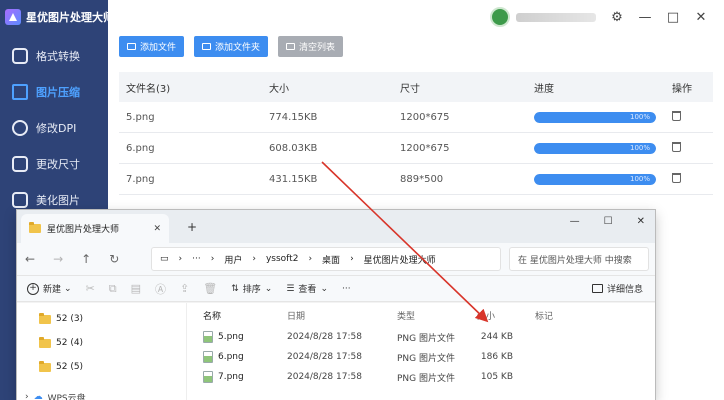 This screenshot has height=400, width=724. What do you see at coordinates (196, 259) in the screenshot?
I see `breadcrumb-more-icon: ···` at bounding box center [196, 259].